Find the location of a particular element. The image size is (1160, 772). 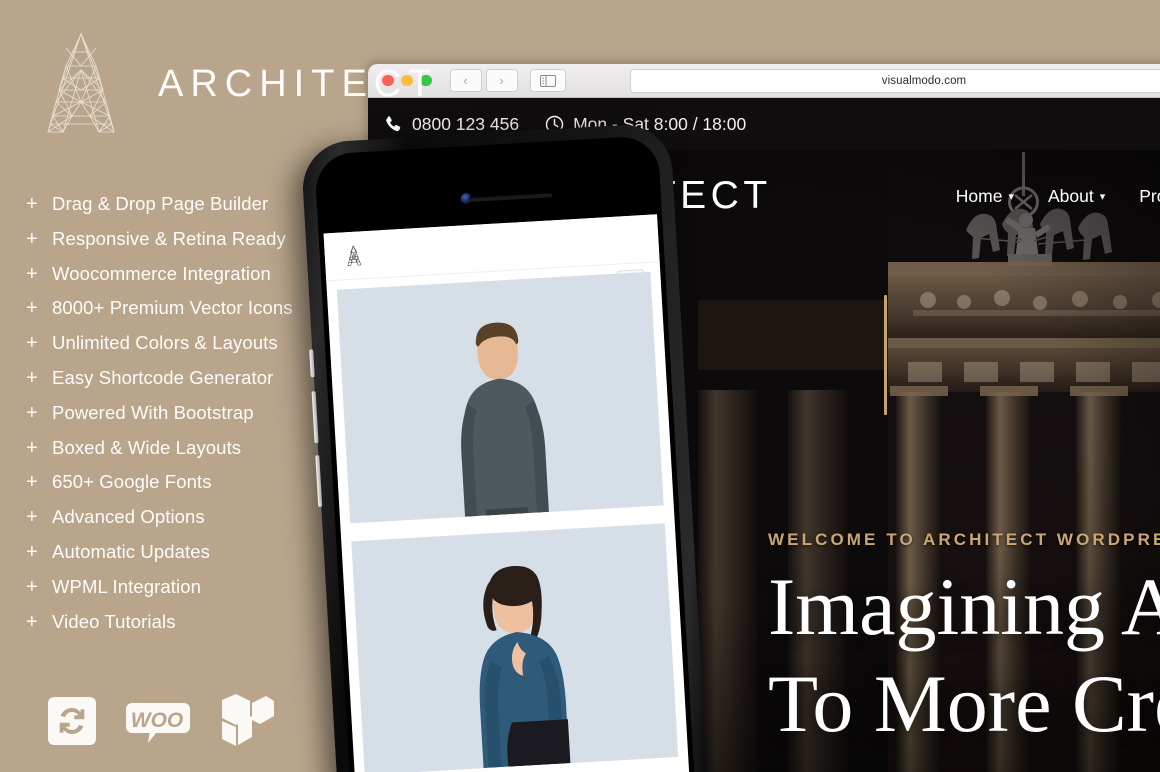

back-button: ‹ is located at coordinates (465, 80).